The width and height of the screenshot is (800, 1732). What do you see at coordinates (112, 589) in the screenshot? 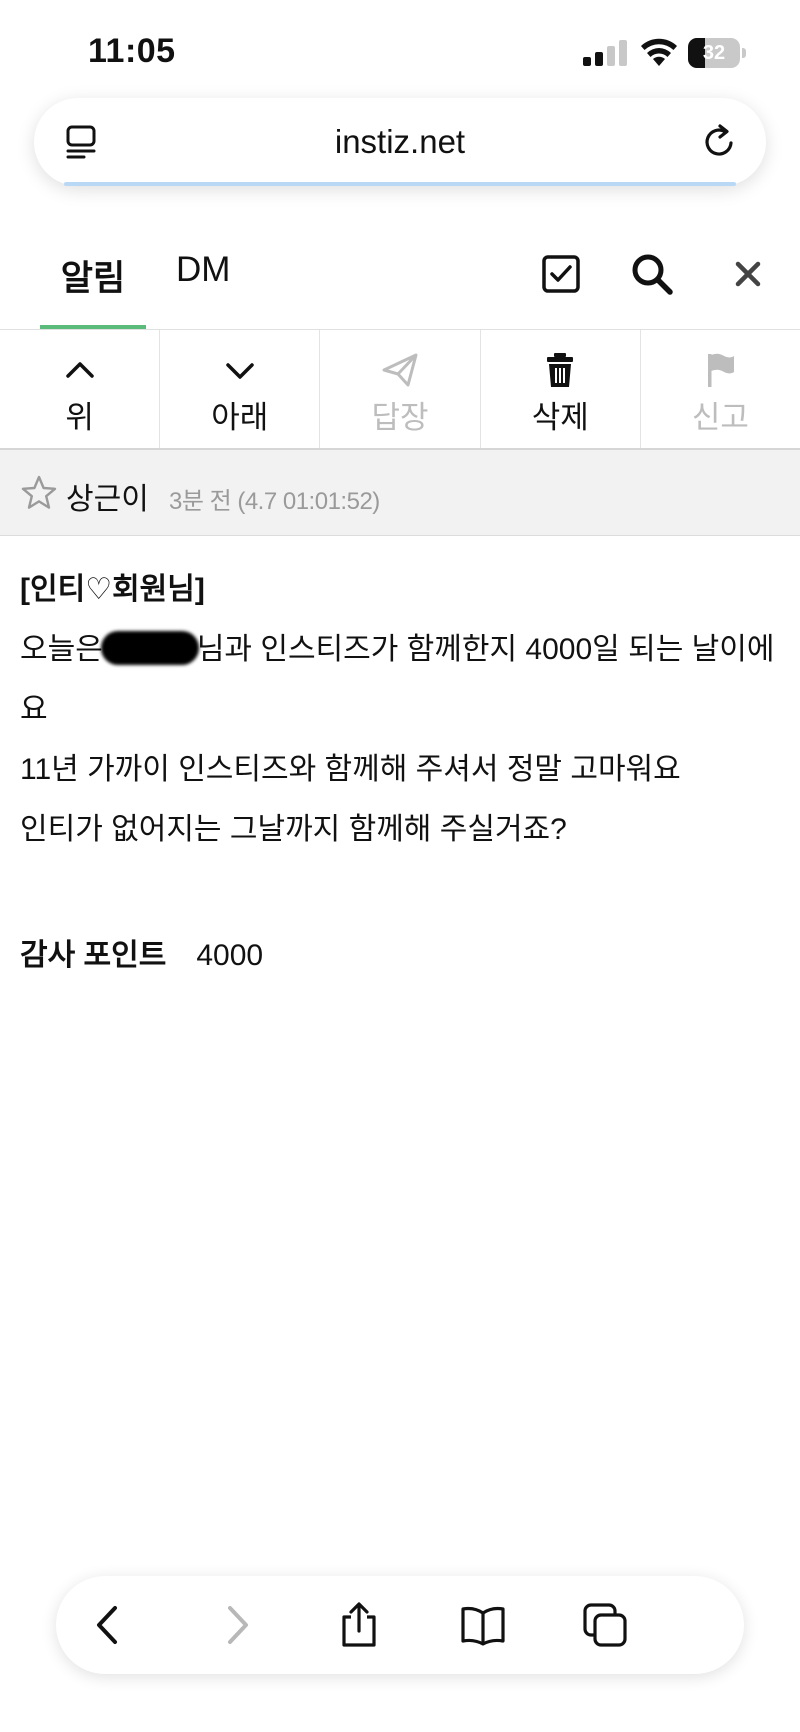
I see `message-title: [인티♡회원님]` at bounding box center [112, 589].